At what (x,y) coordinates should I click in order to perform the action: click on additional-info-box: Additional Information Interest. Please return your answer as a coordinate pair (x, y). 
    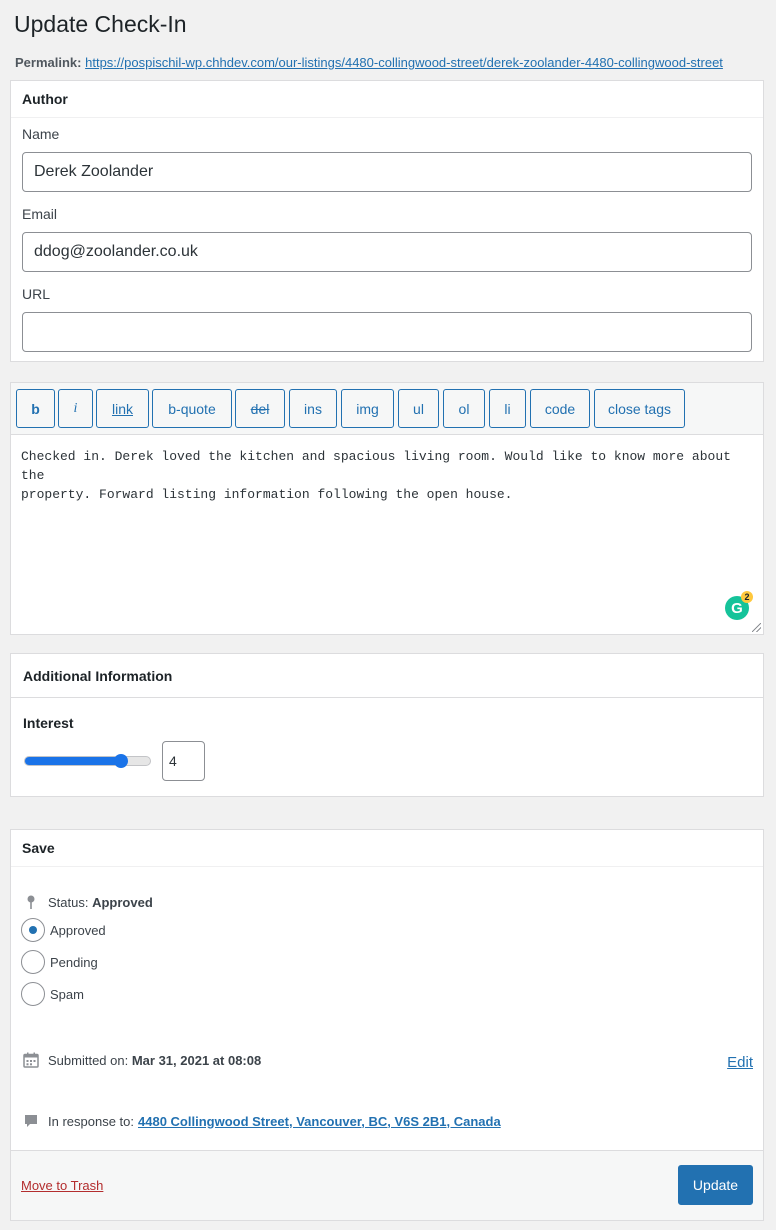
    Looking at the image, I should click on (387, 725).